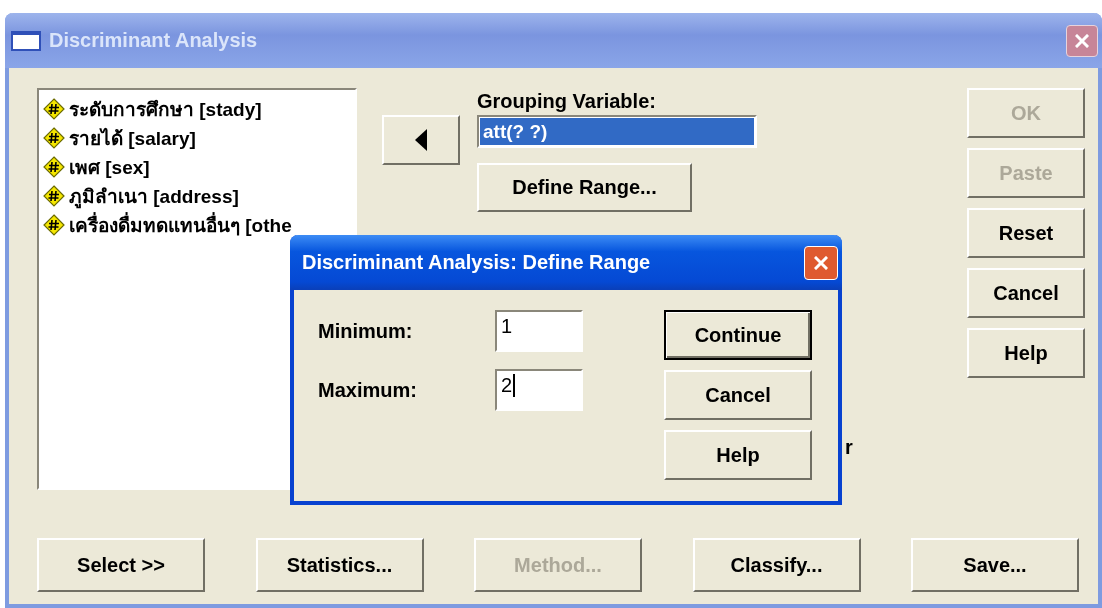 Image resolution: width=1102 pixels, height=608 pixels. I want to click on close-button, so click(1082, 40).